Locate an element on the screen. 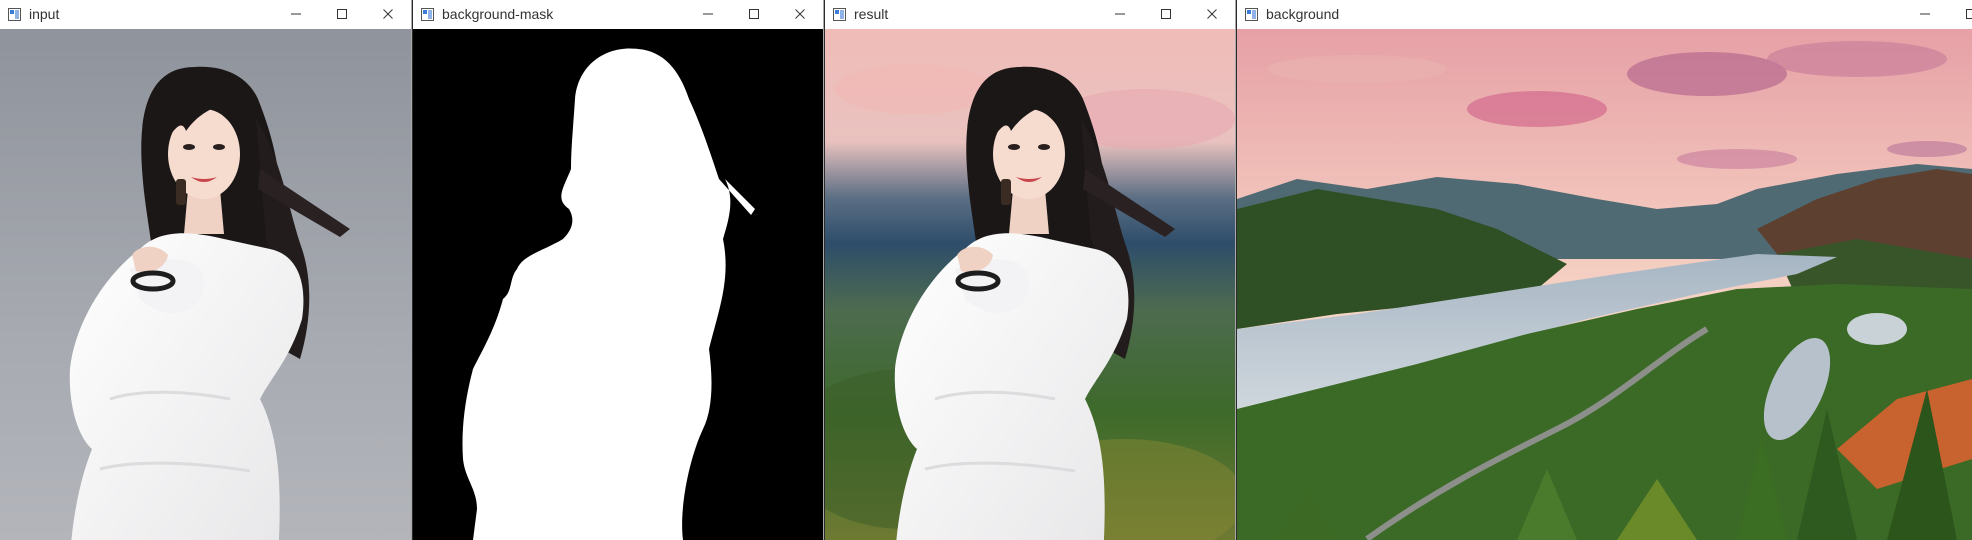  window-title: background-mask is located at coordinates (498, 14).